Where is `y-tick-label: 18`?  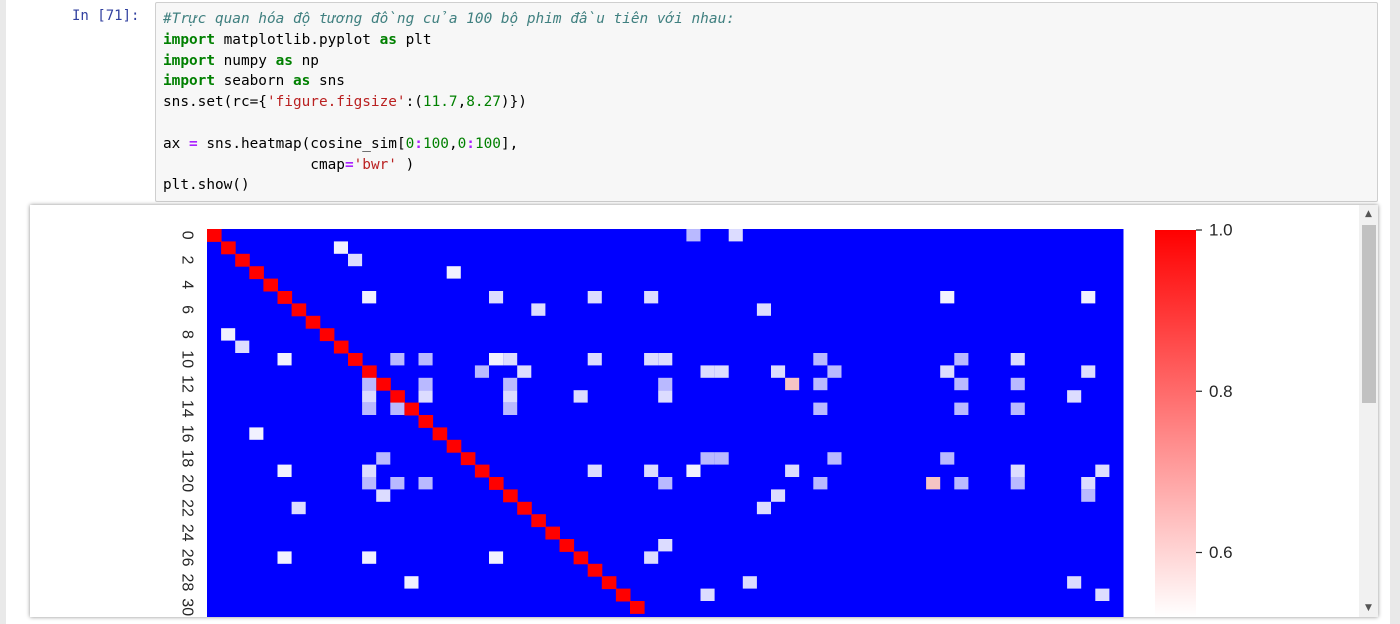
y-tick-label: 18 is located at coordinates (187, 459).